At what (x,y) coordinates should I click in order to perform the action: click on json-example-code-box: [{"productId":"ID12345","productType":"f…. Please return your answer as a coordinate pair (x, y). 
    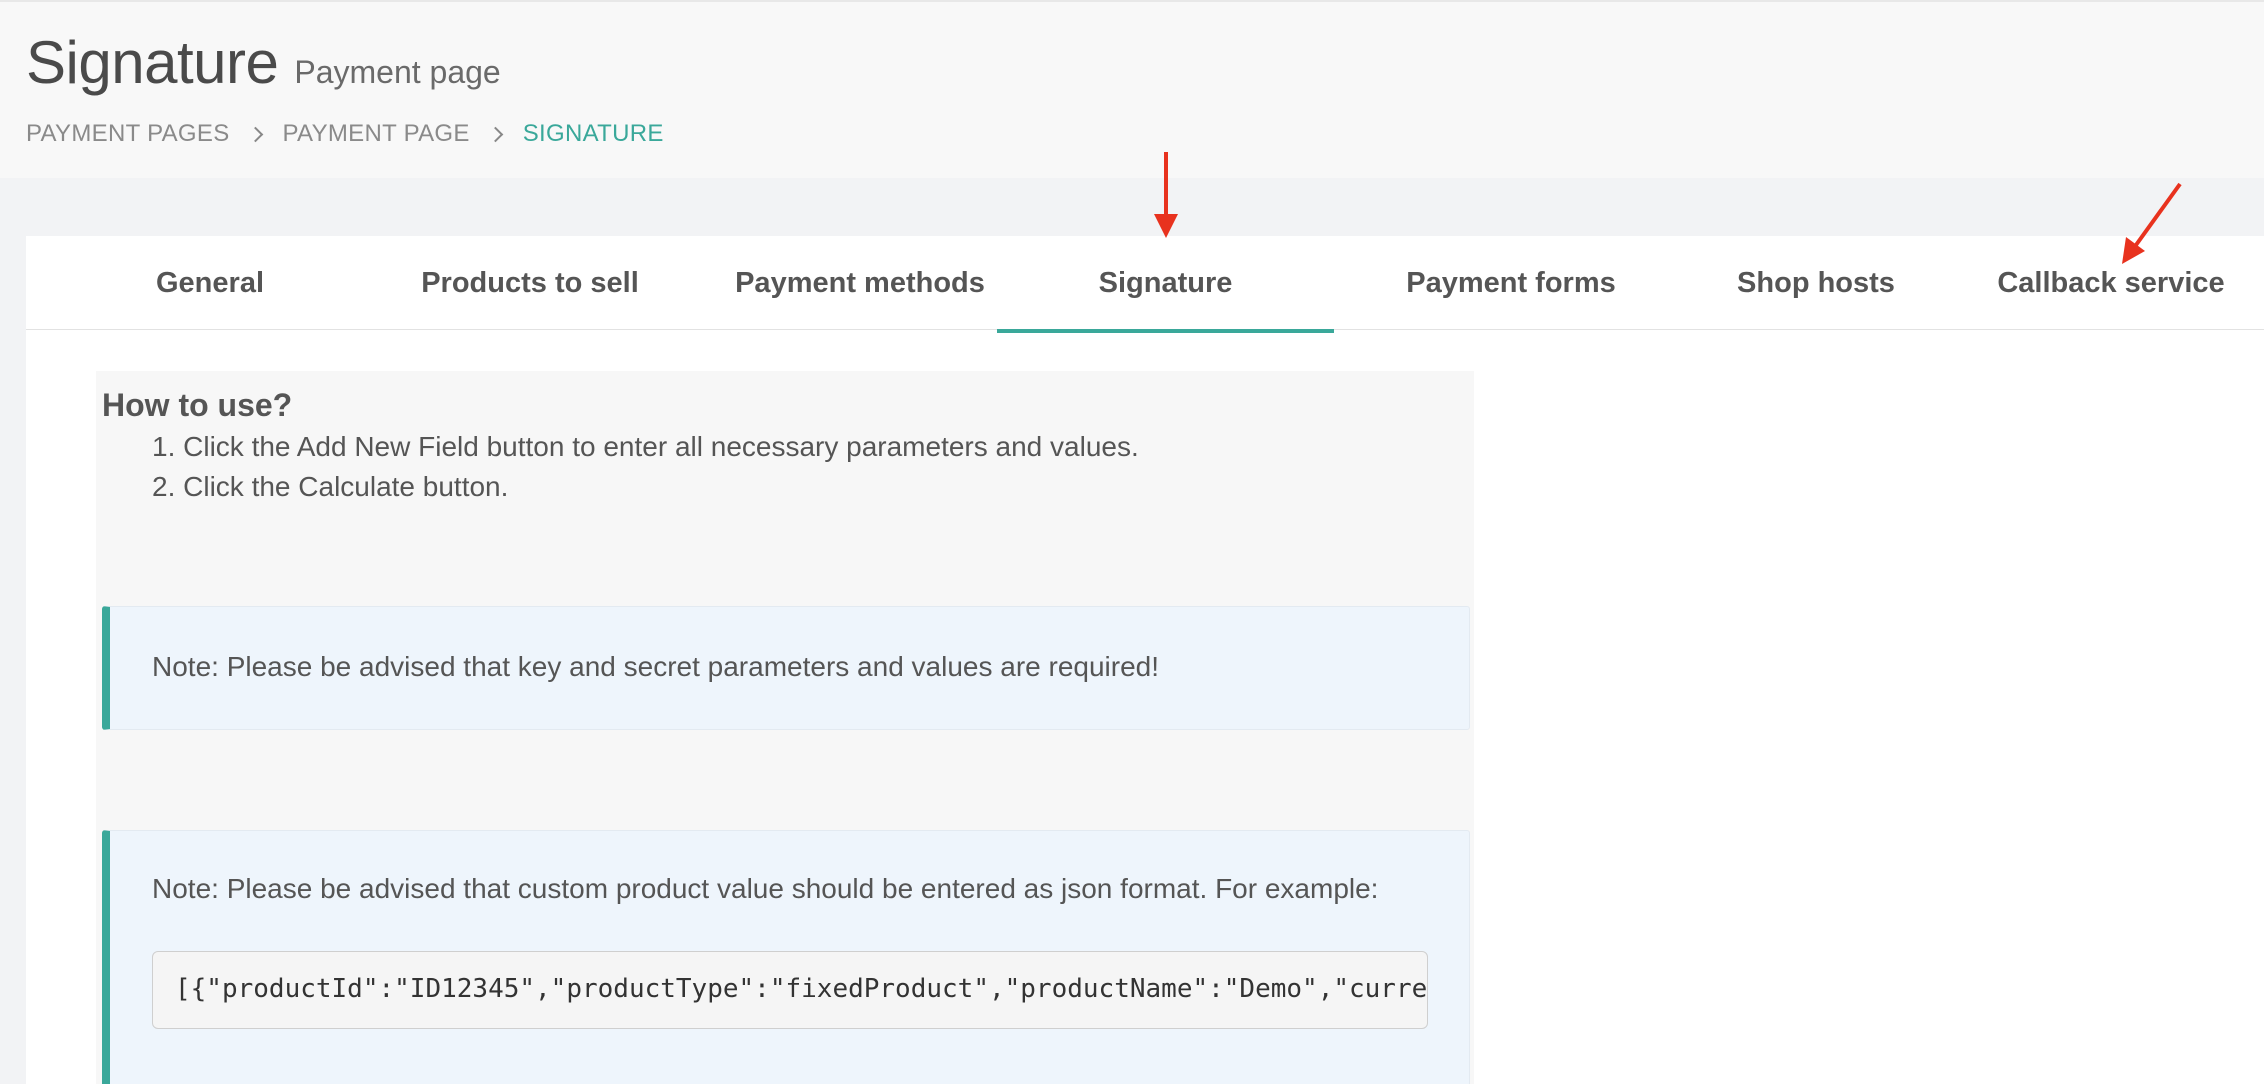
    Looking at the image, I should click on (790, 990).